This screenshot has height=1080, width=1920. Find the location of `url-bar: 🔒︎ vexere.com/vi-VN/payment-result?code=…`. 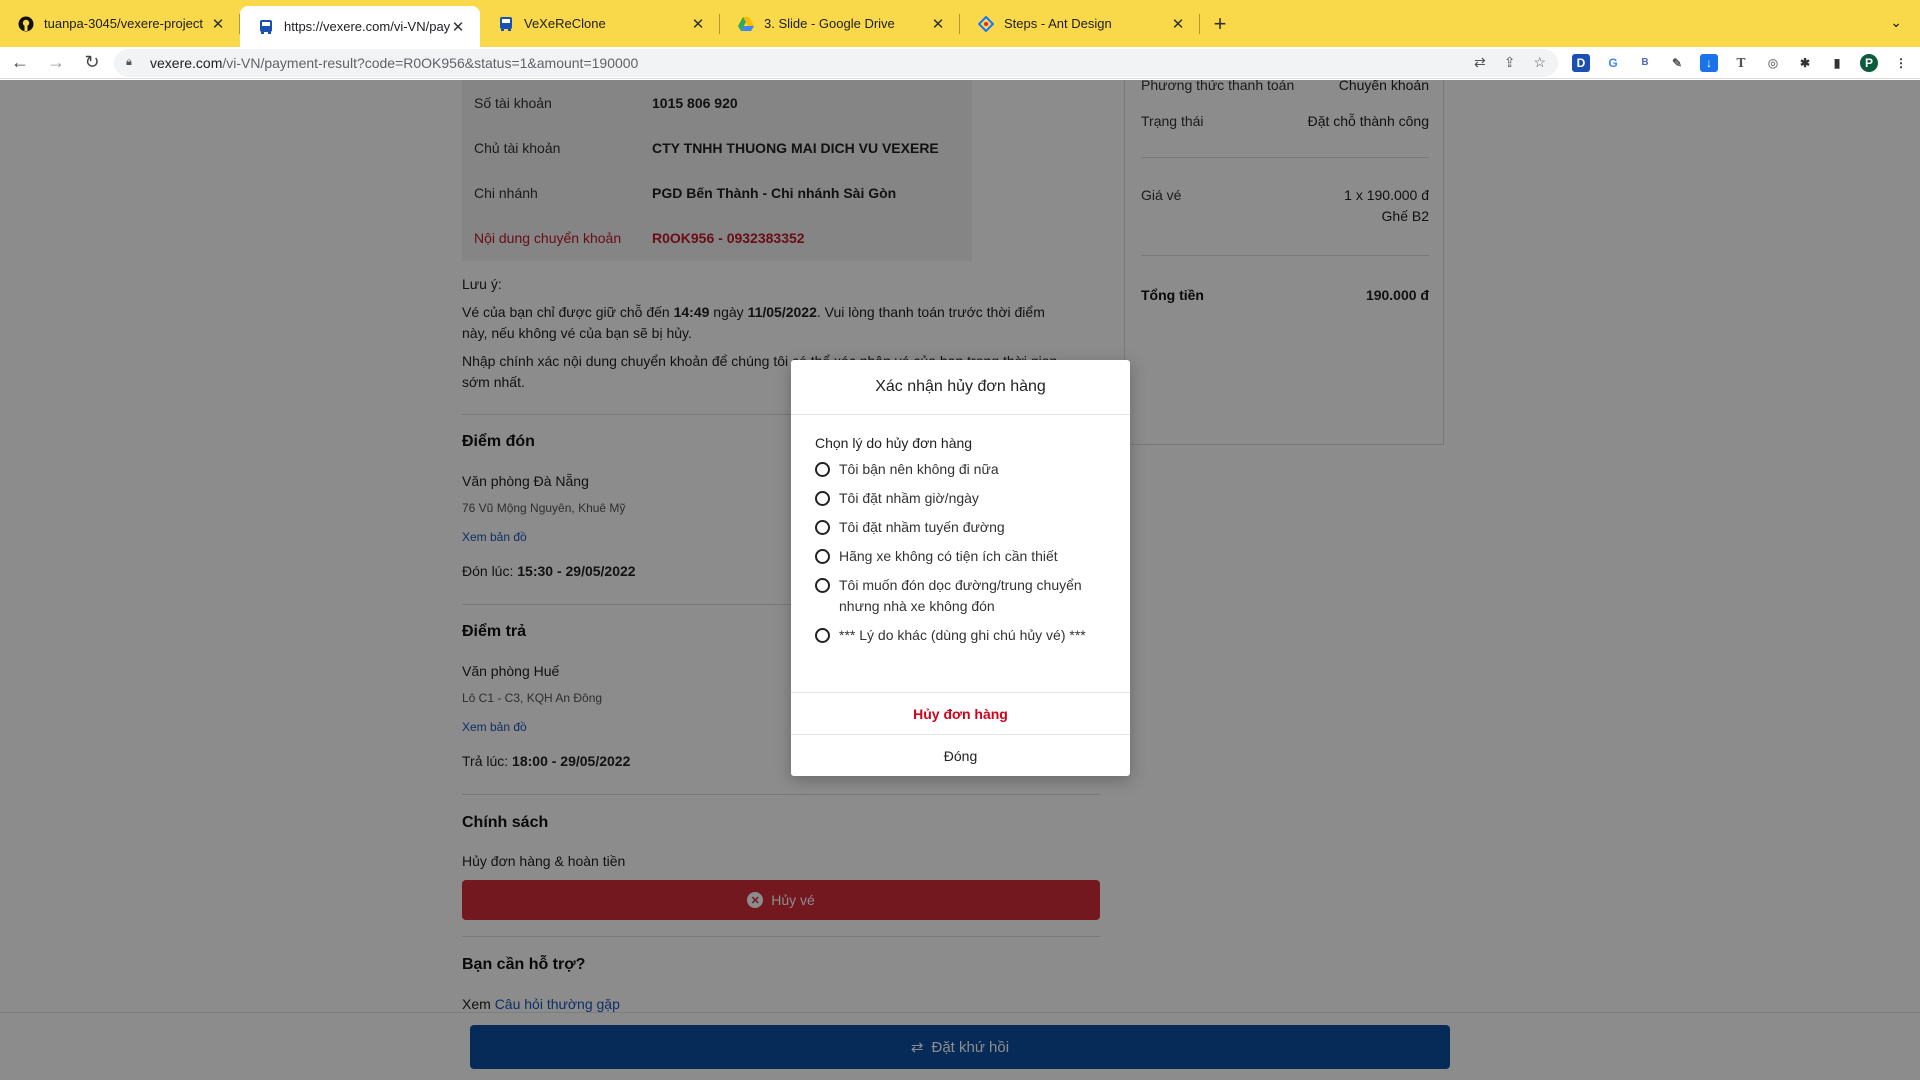

url-bar: 🔒︎ vexere.com/vi-VN/payment-result?code=… is located at coordinates (836, 62).